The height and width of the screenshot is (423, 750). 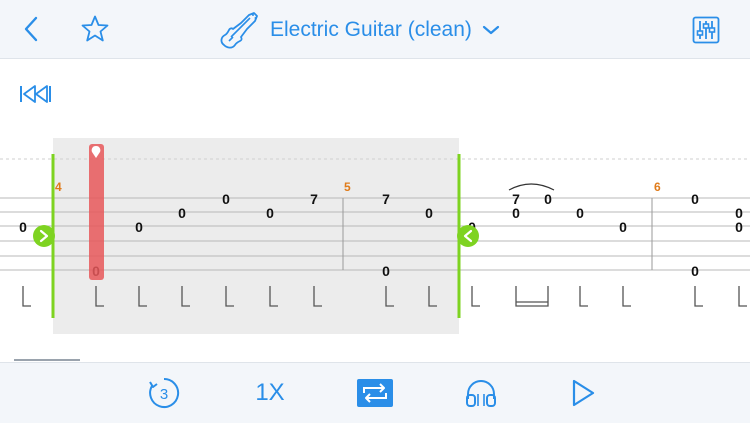 I want to click on loop-start-handle, so click(x=44, y=236).